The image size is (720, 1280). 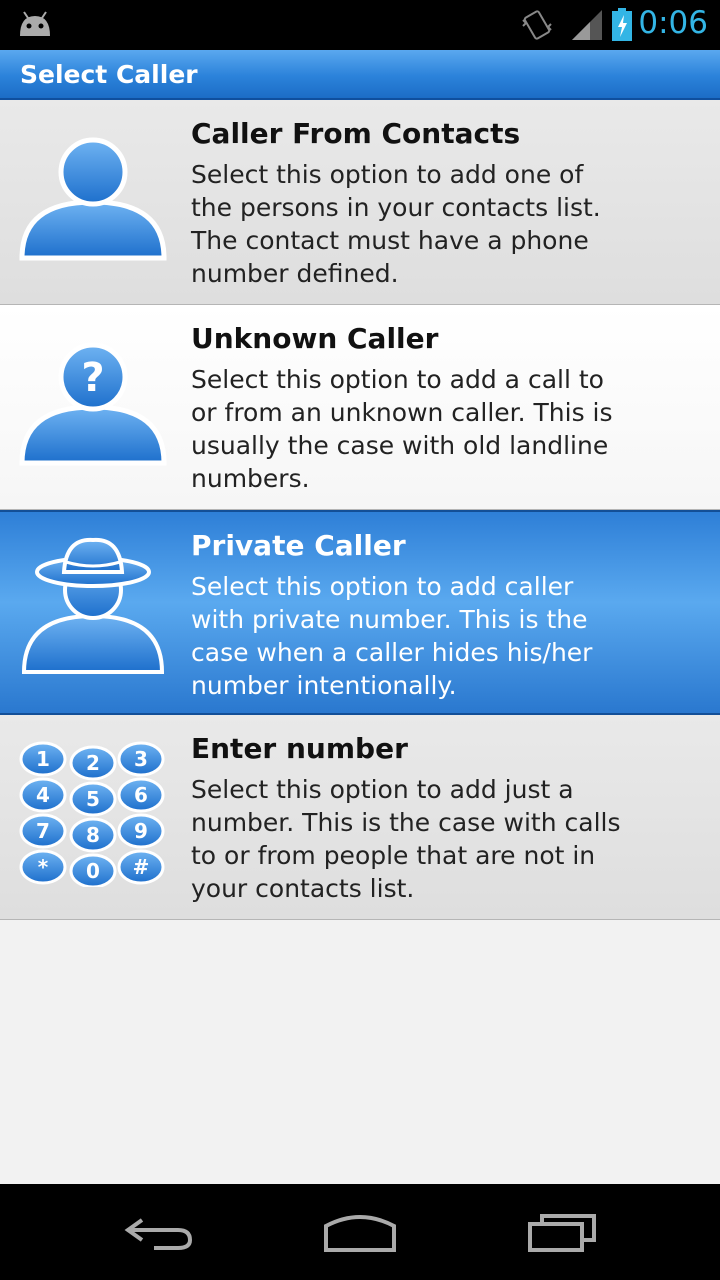 I want to click on keypad-key: 2, so click(x=93, y=763).